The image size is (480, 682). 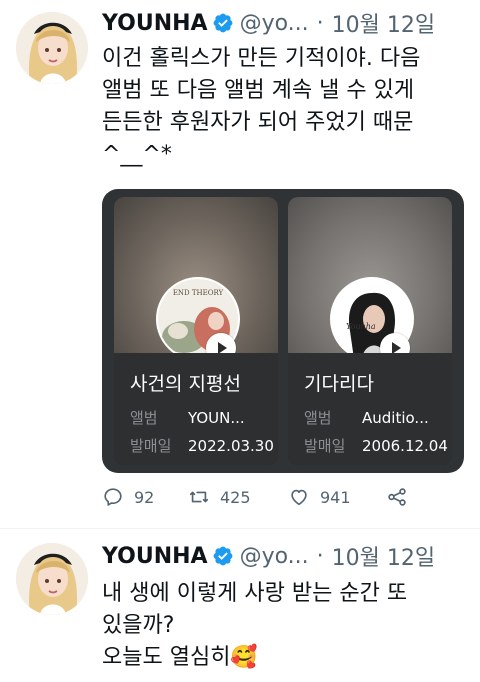 What do you see at coordinates (138, 625) in the screenshot?
I see `tweet-text-line: 있을까?` at bounding box center [138, 625].